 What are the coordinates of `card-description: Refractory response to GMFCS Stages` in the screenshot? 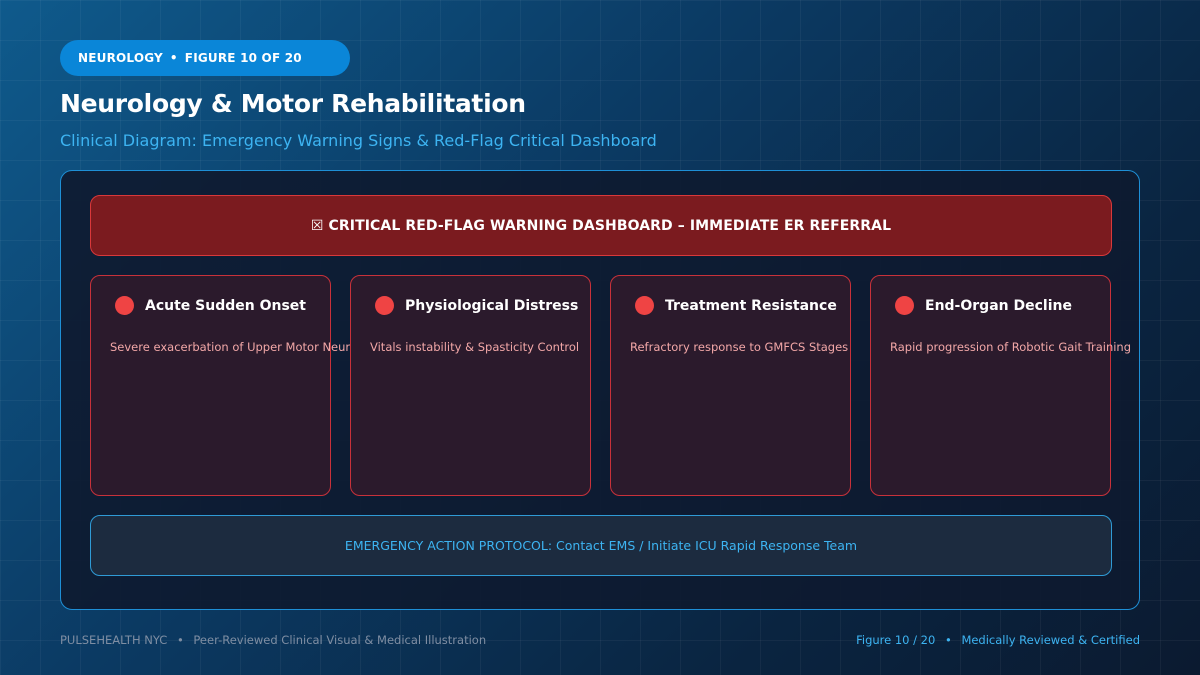 It's located at (739, 347).